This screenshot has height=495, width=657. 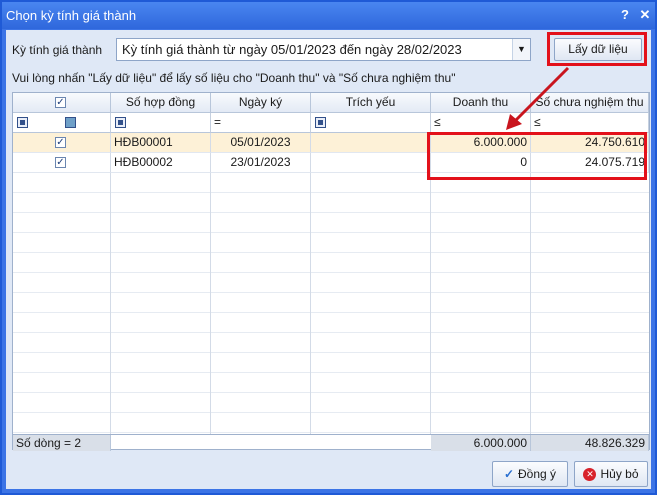 I want to click on cell-contract-number: HĐB00001, so click(x=161, y=143).